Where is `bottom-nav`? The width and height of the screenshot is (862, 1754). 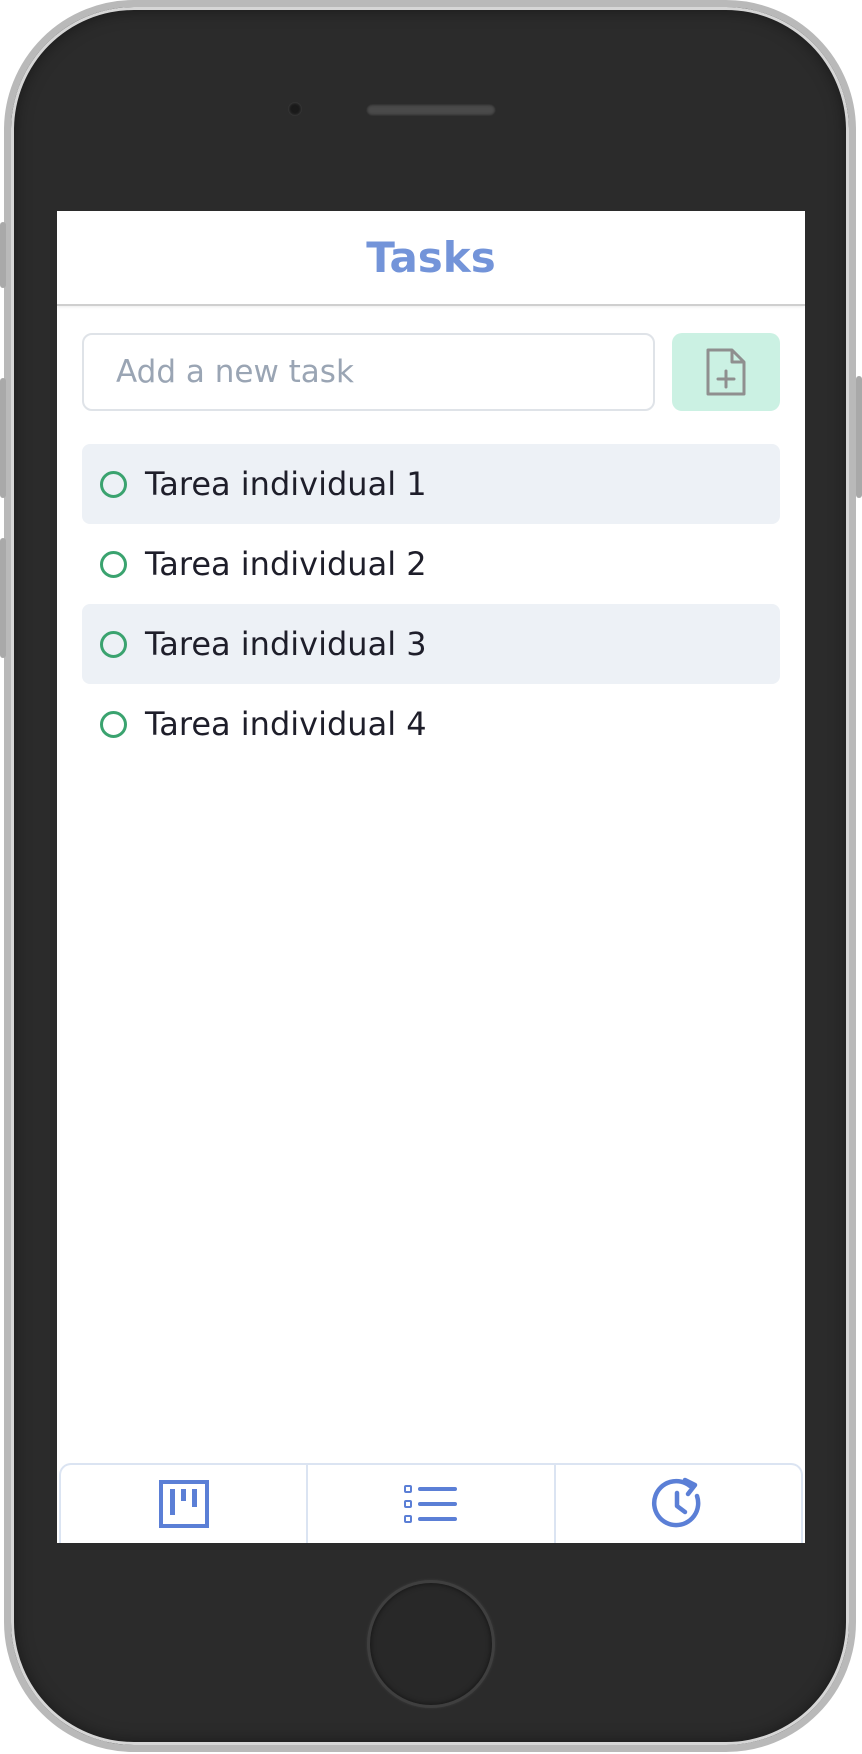
bottom-nav is located at coordinates (431, 1503).